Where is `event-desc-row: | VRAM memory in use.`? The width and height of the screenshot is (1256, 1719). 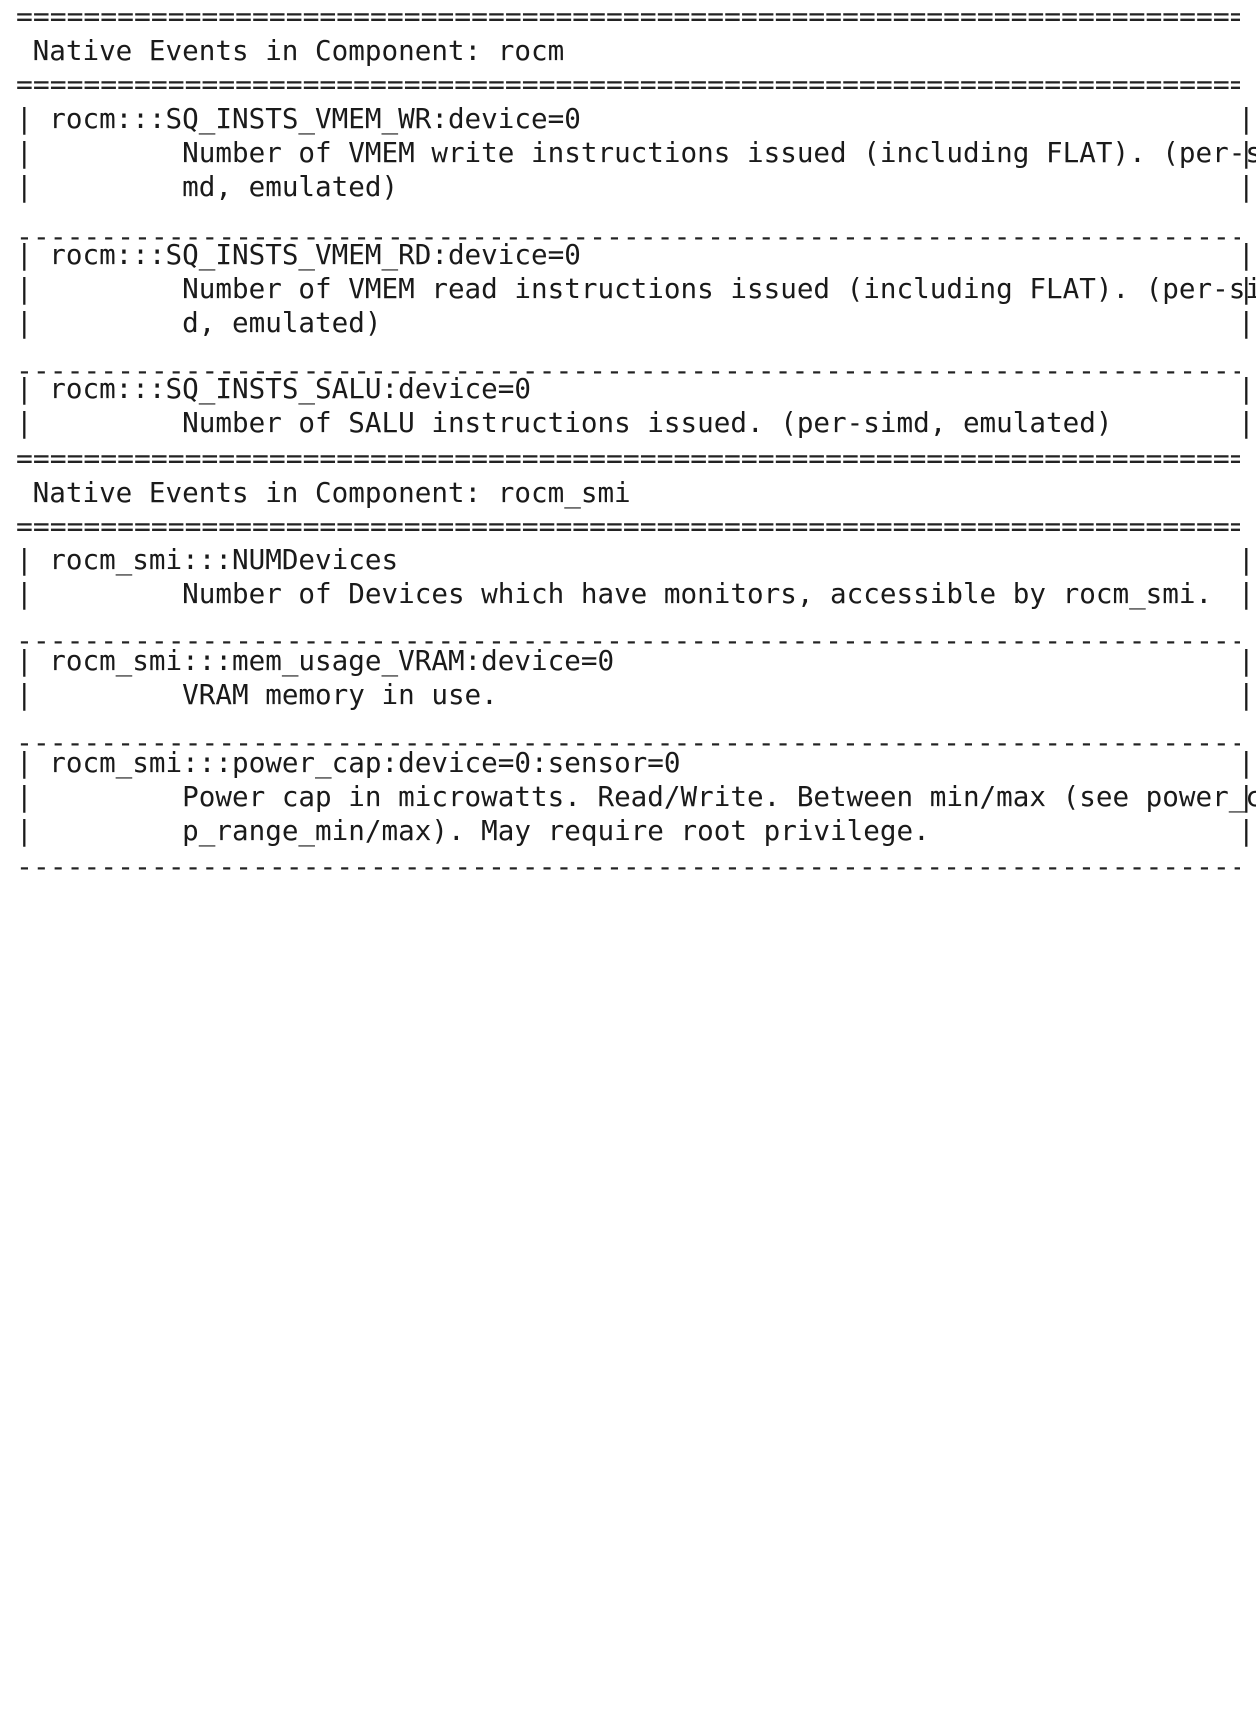
event-desc-row: | VRAM memory in use. is located at coordinates (257, 694).